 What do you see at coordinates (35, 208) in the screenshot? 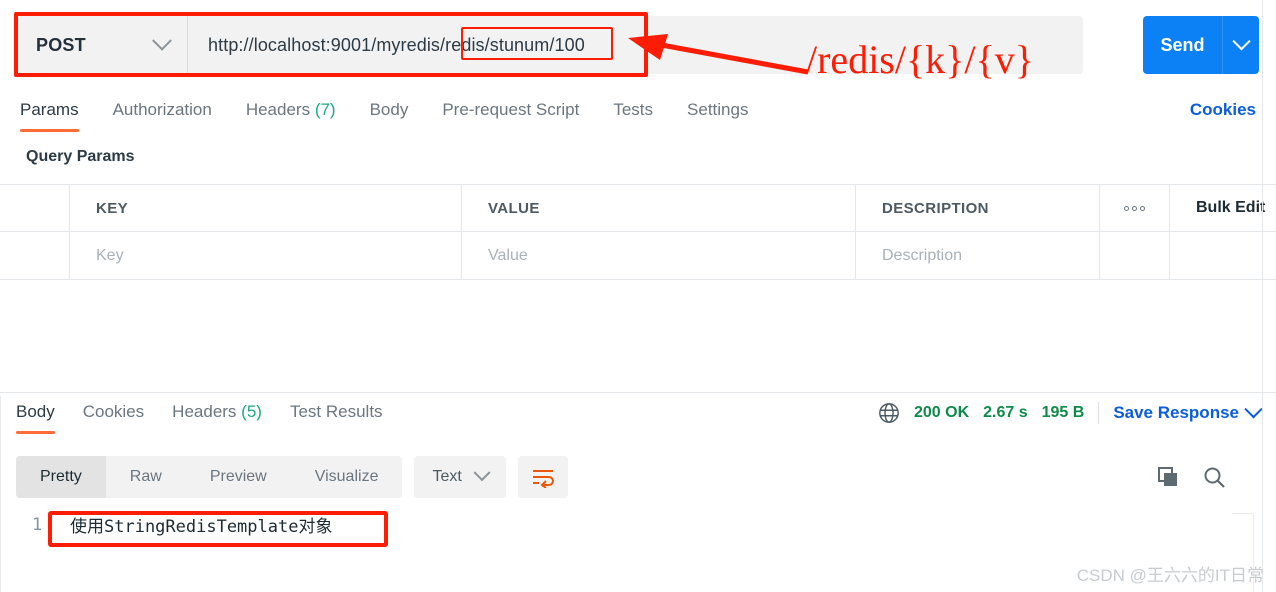
I see `select-all-cell` at bounding box center [35, 208].